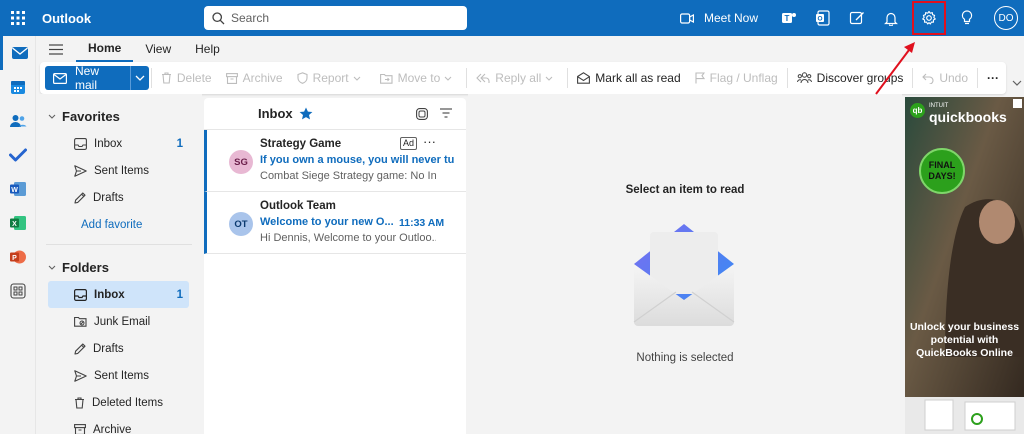  Describe the element at coordinates (262, 78) in the screenshot. I see `archive-label: Archive` at that location.